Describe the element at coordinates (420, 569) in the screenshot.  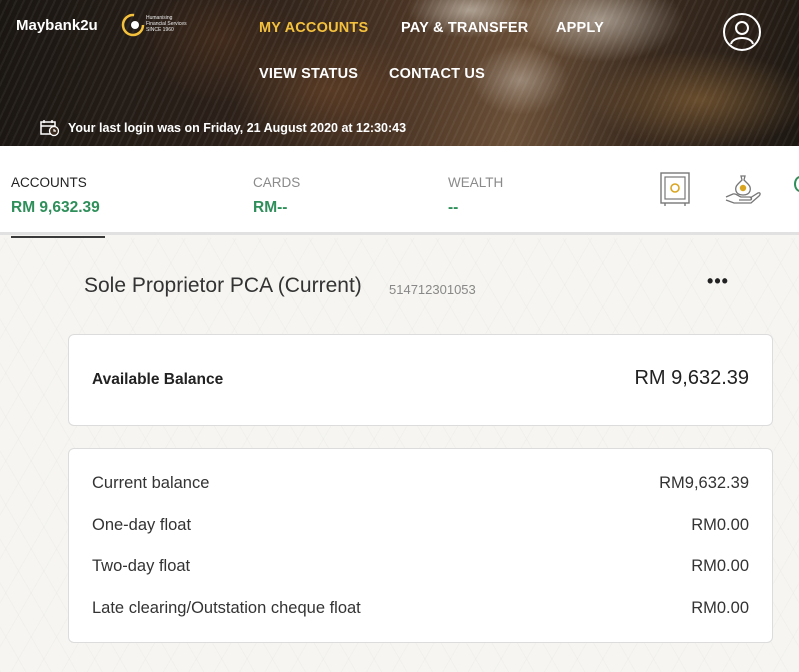
I see `balance-row: Two-day float RM0.00` at that location.